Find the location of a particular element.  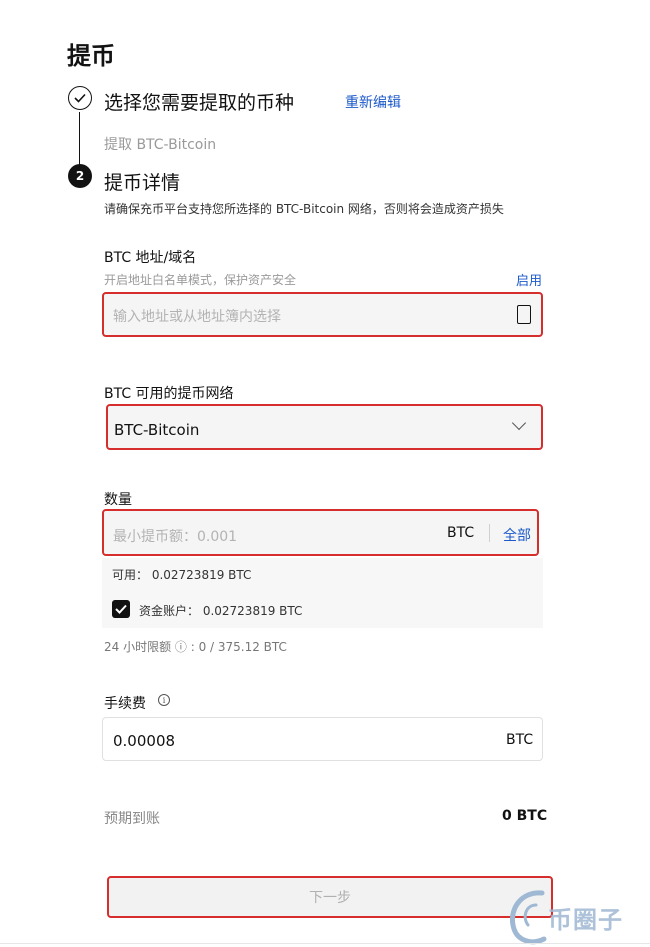

fee-label: 手续费 is located at coordinates (125, 704).